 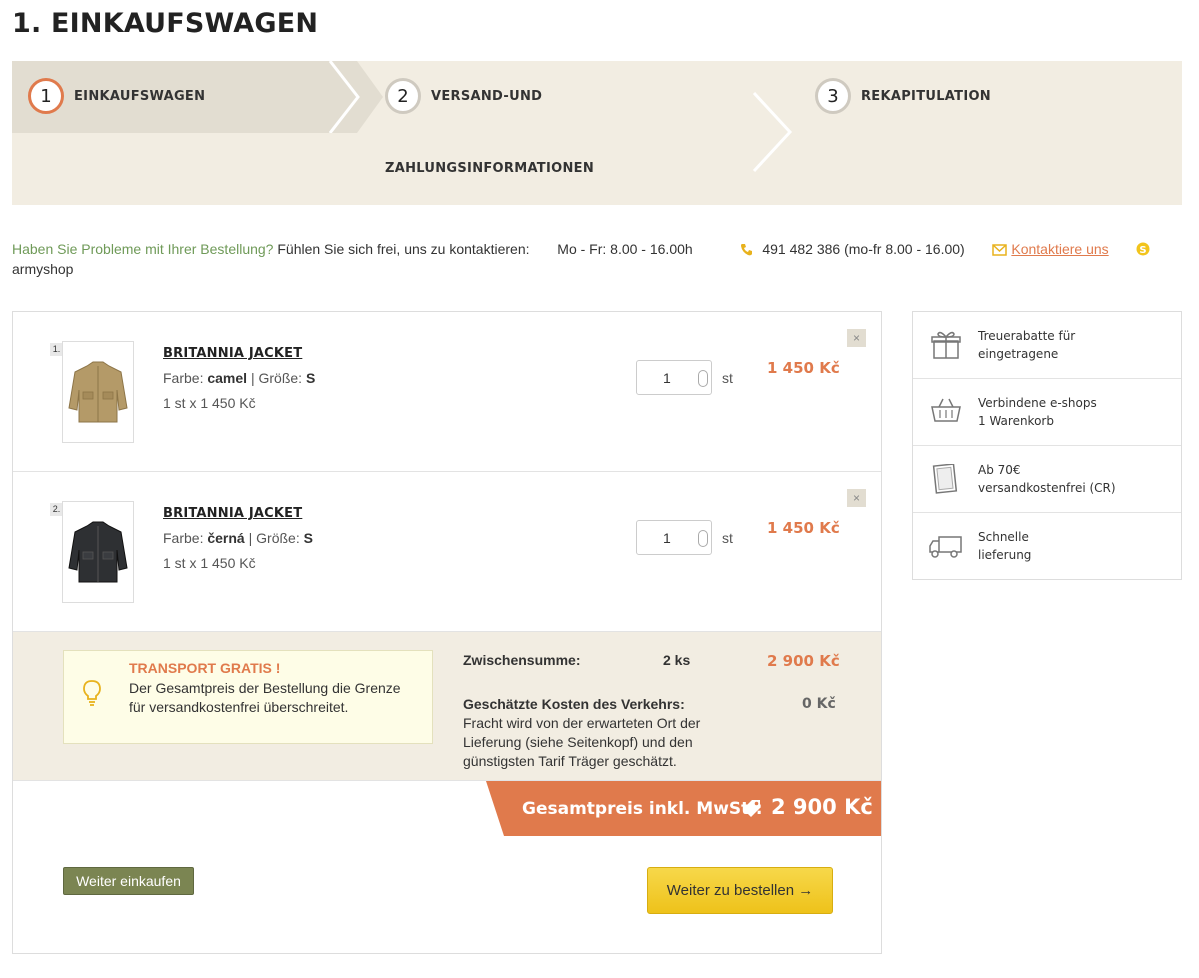 I want to click on step-number: 1, so click(x=46, y=96).